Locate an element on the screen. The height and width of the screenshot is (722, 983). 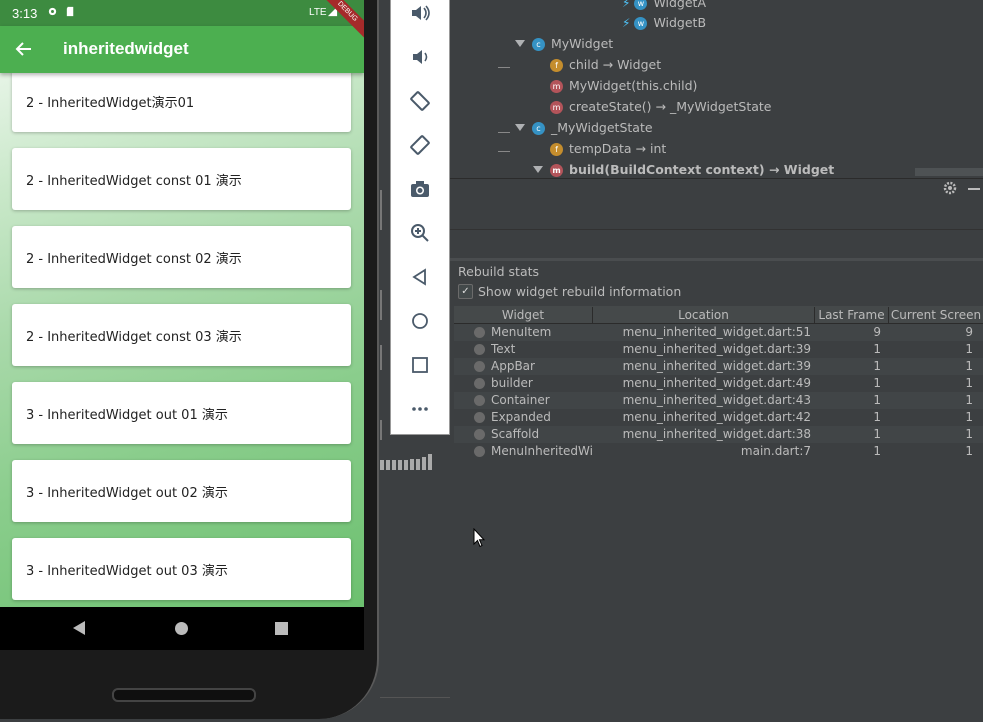
rotate-right-icon is located at coordinates (420, 145).